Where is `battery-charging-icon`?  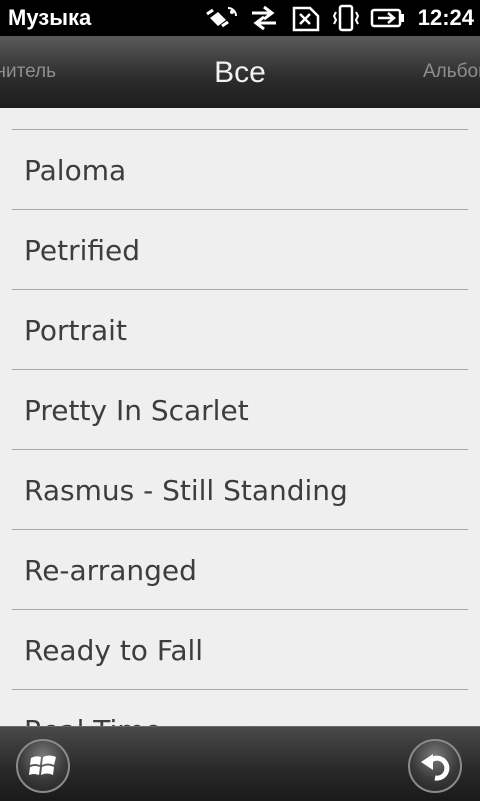 battery-charging-icon is located at coordinates (387, 18).